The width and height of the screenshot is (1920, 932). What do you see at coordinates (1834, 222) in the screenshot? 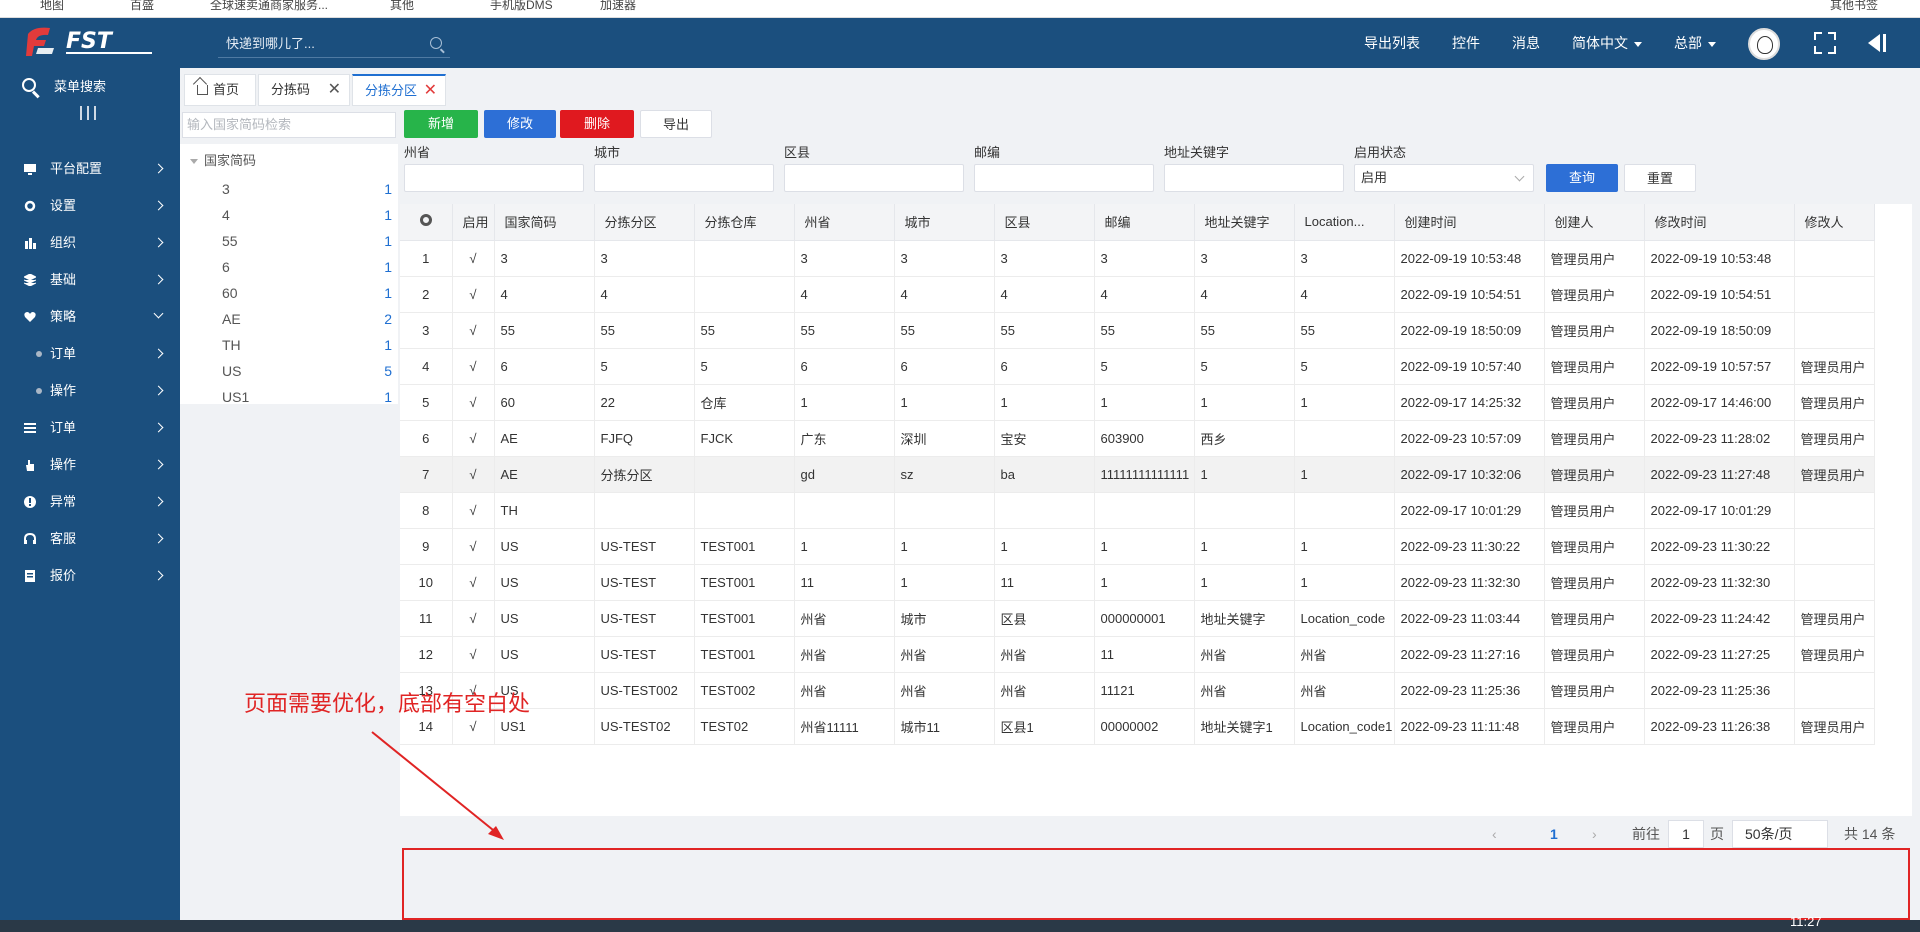
I see `column-header: 修改人` at bounding box center [1834, 222].